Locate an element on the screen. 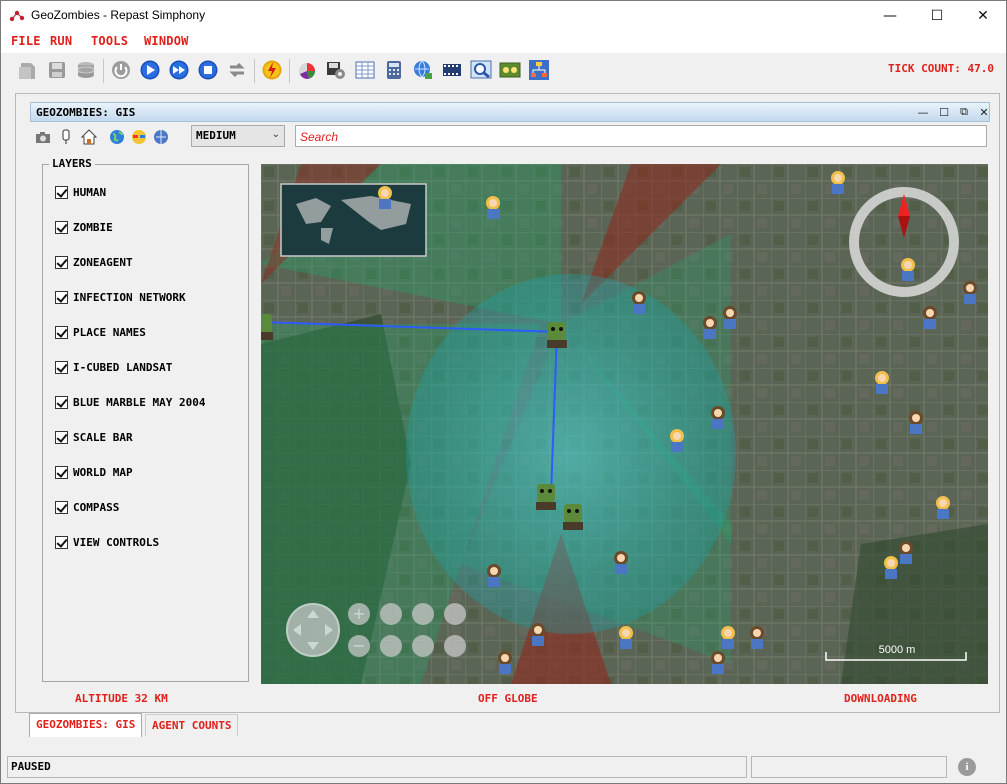 This screenshot has height=784, width=1007. menu-file: FILE is located at coordinates (26, 41).